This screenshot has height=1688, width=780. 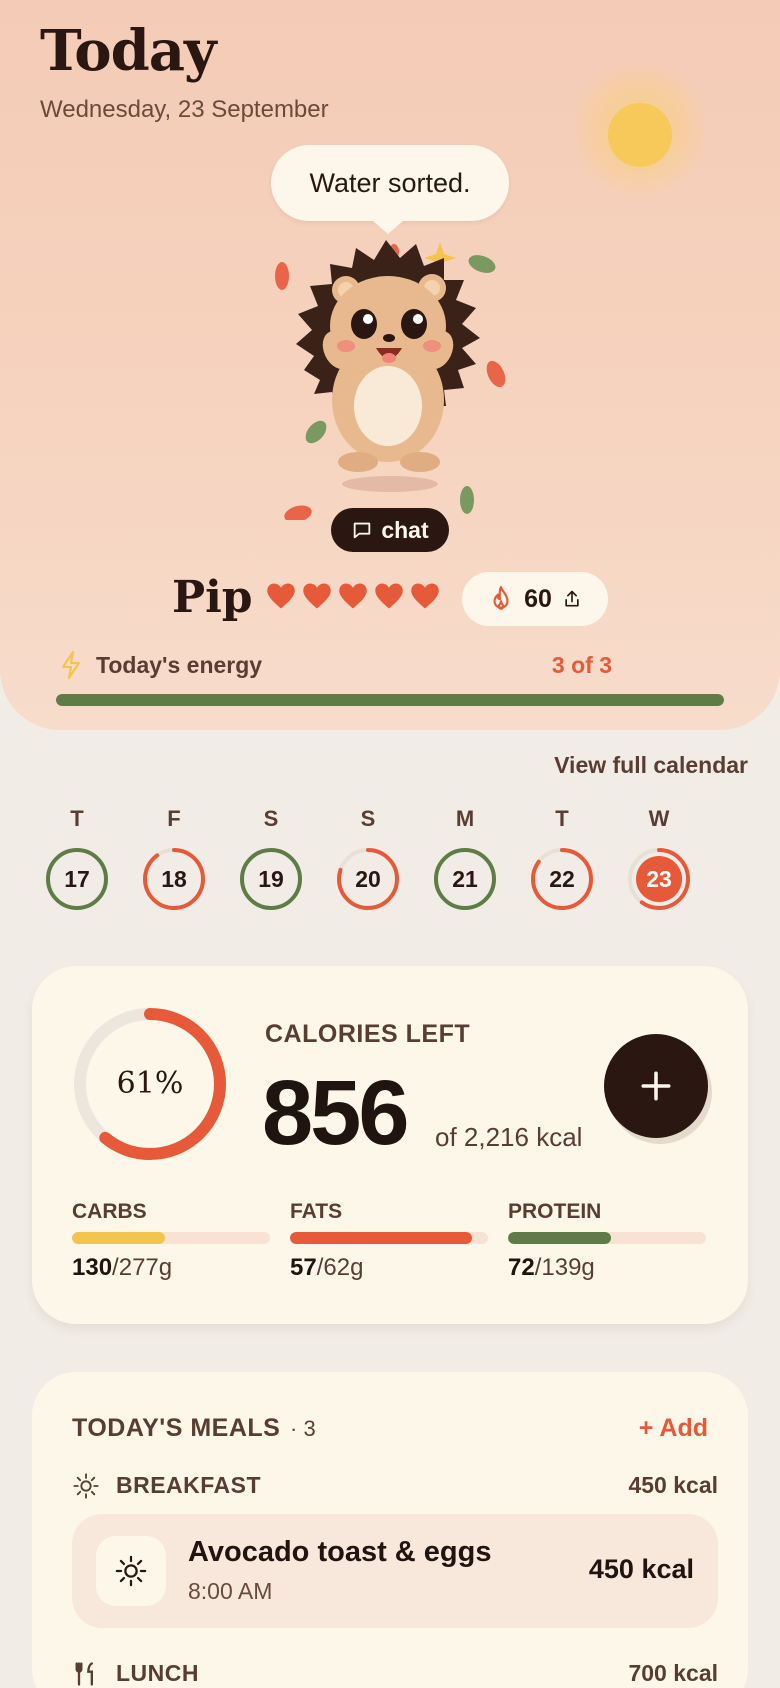 I want to click on calorie-percent: 61%, so click(x=150, y=1083).